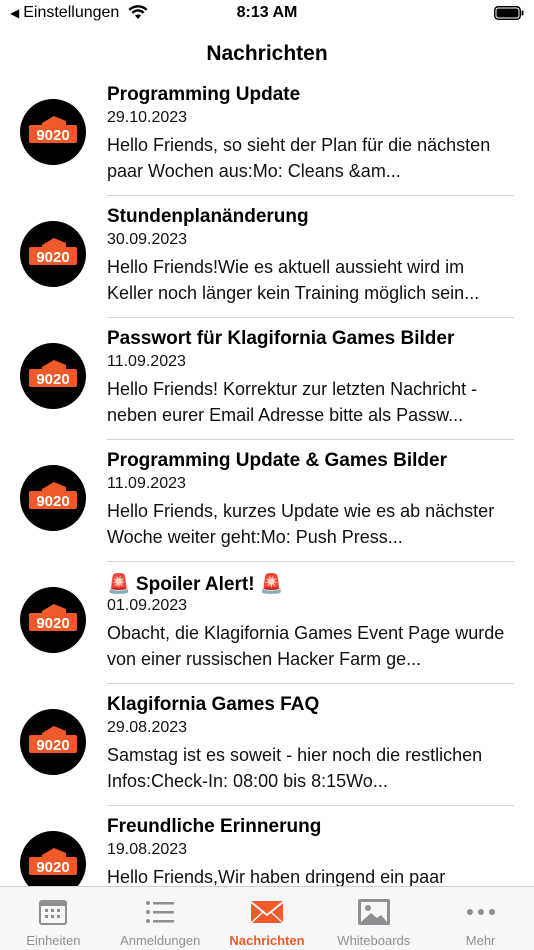  What do you see at coordinates (160, 912) in the screenshot?
I see `list-icon` at bounding box center [160, 912].